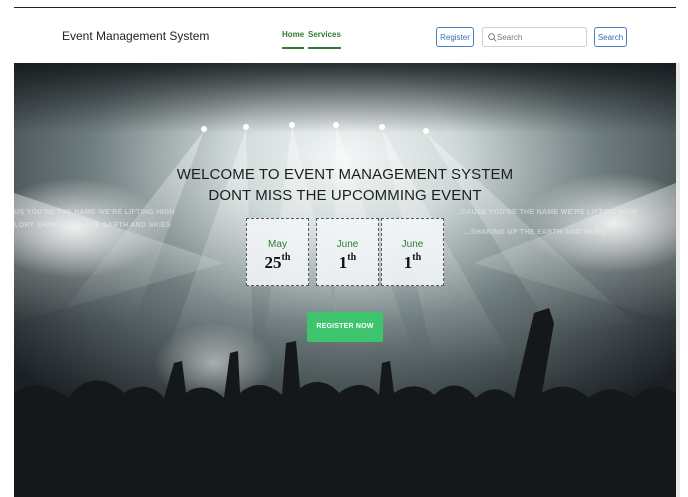 The image size is (688, 497). I want to click on register-now-button: REGISTER NOW, so click(345, 327).